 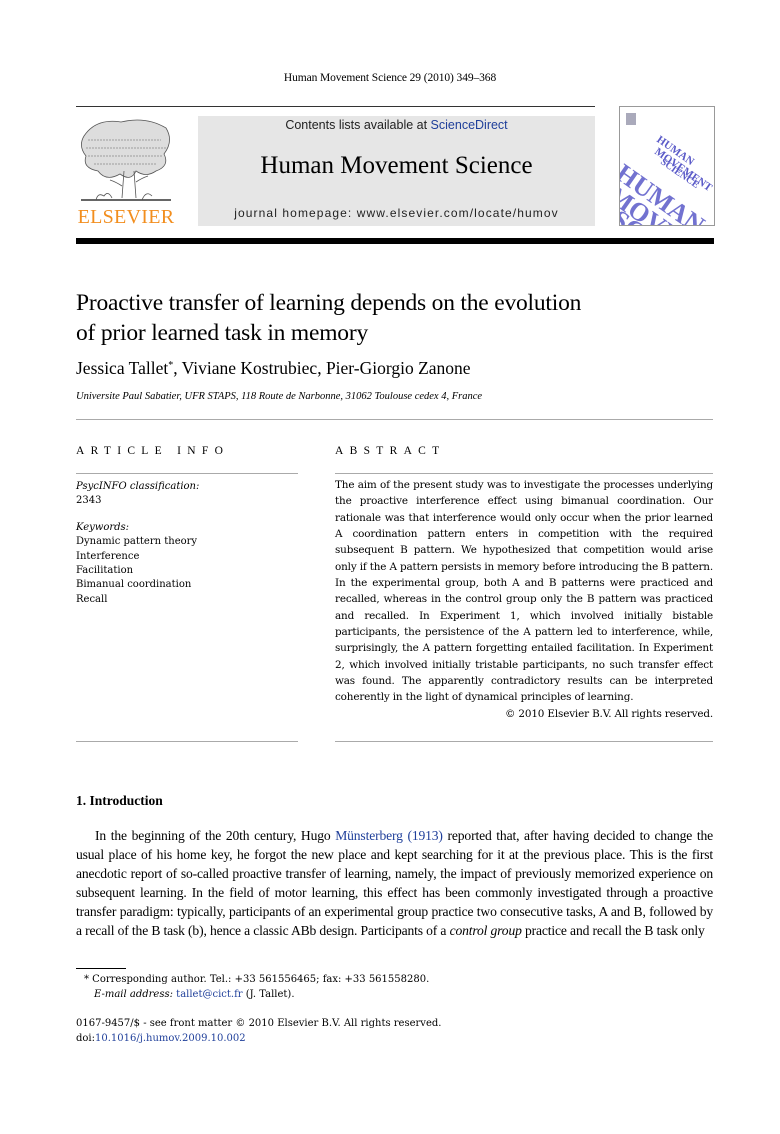 I want to click on masthead-thick-rule, so click(x=395, y=241).